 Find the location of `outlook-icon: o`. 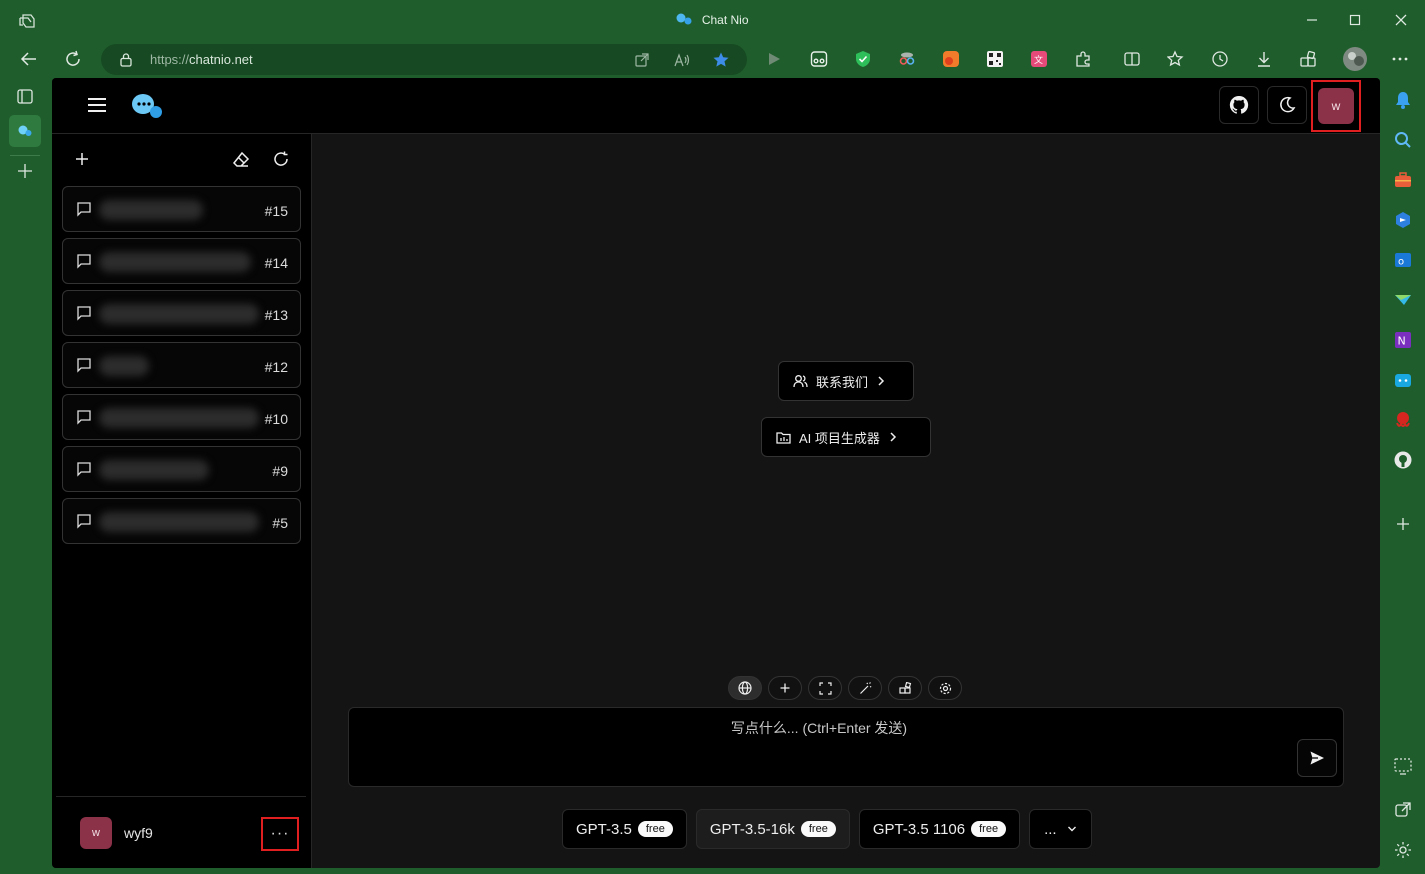

outlook-icon: o is located at coordinates (1403, 260).